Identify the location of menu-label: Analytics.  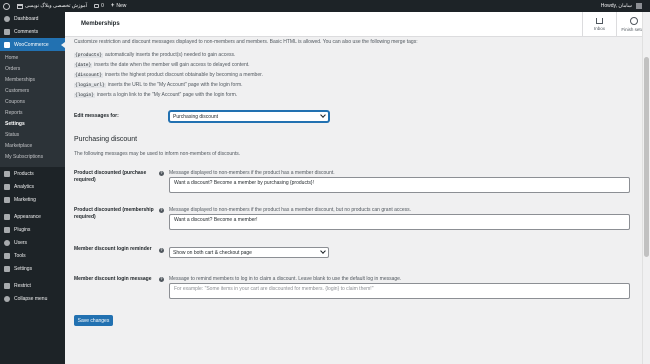
(24, 186).